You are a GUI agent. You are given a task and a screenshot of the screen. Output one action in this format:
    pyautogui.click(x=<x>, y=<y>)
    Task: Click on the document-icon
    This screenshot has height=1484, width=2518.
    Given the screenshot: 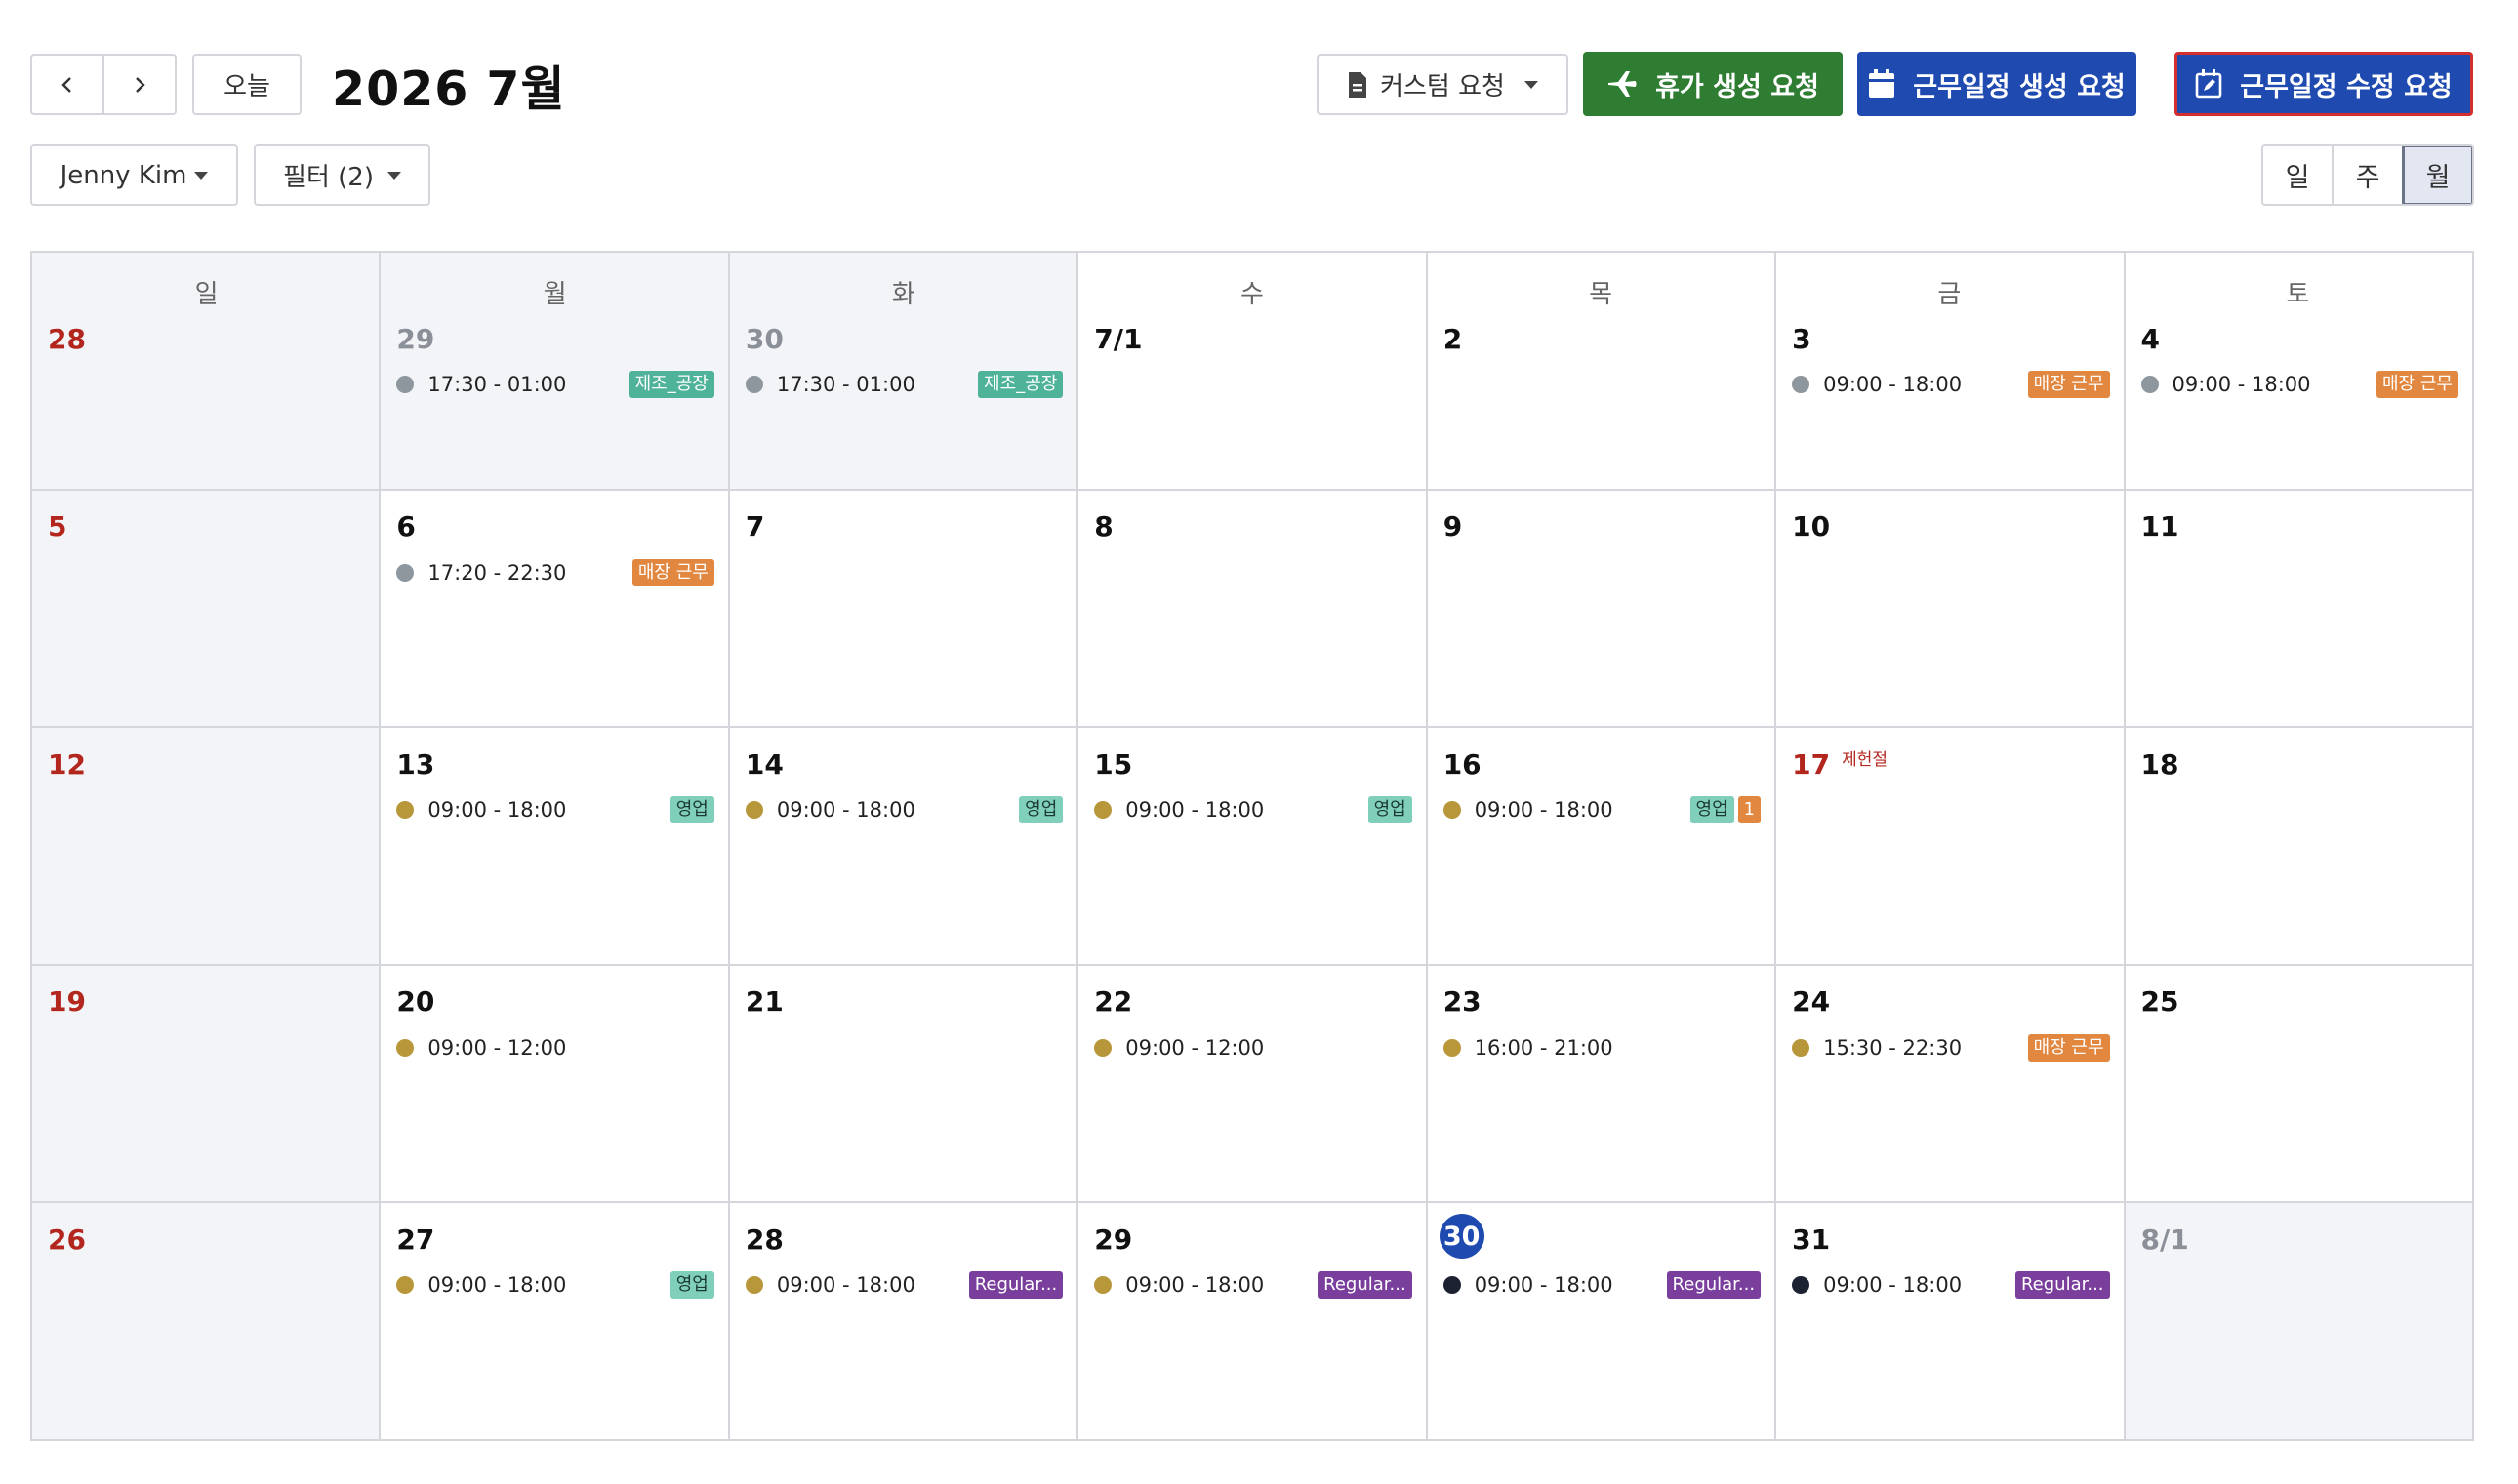 What is the action you would take?
    pyautogui.click(x=1358, y=84)
    